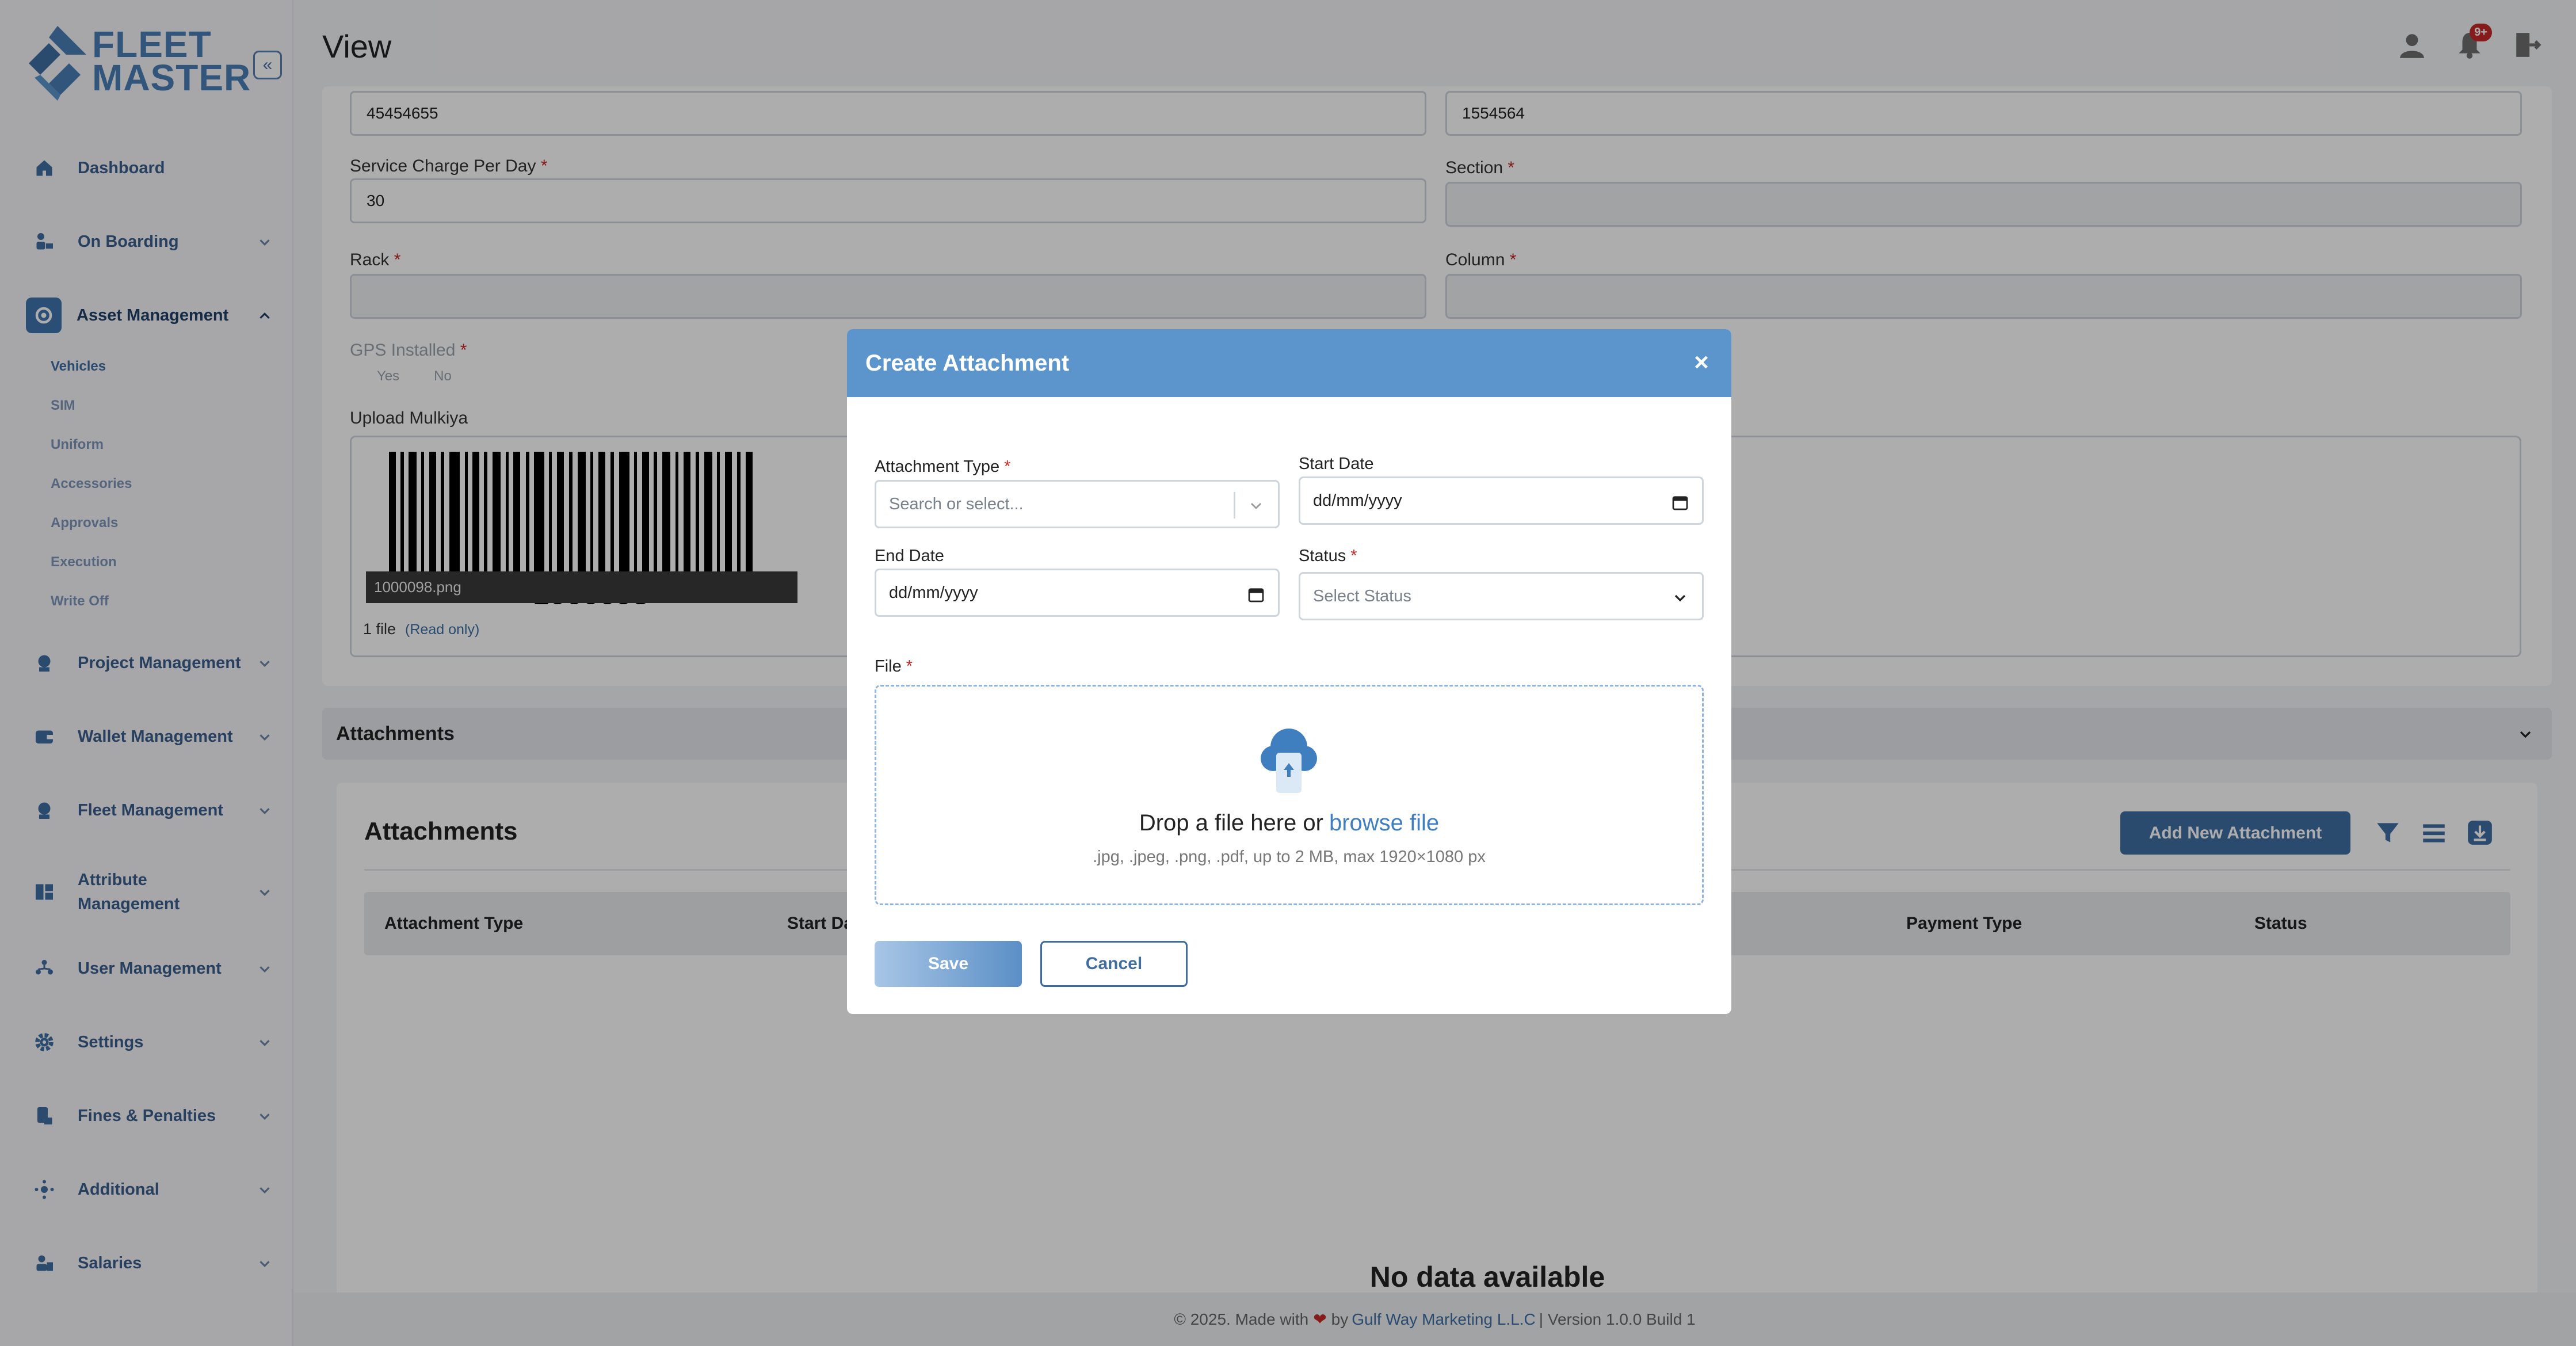 The width and height of the screenshot is (2576, 1346). Describe the element at coordinates (1701, 362) in the screenshot. I see `close-icon: ×` at that location.